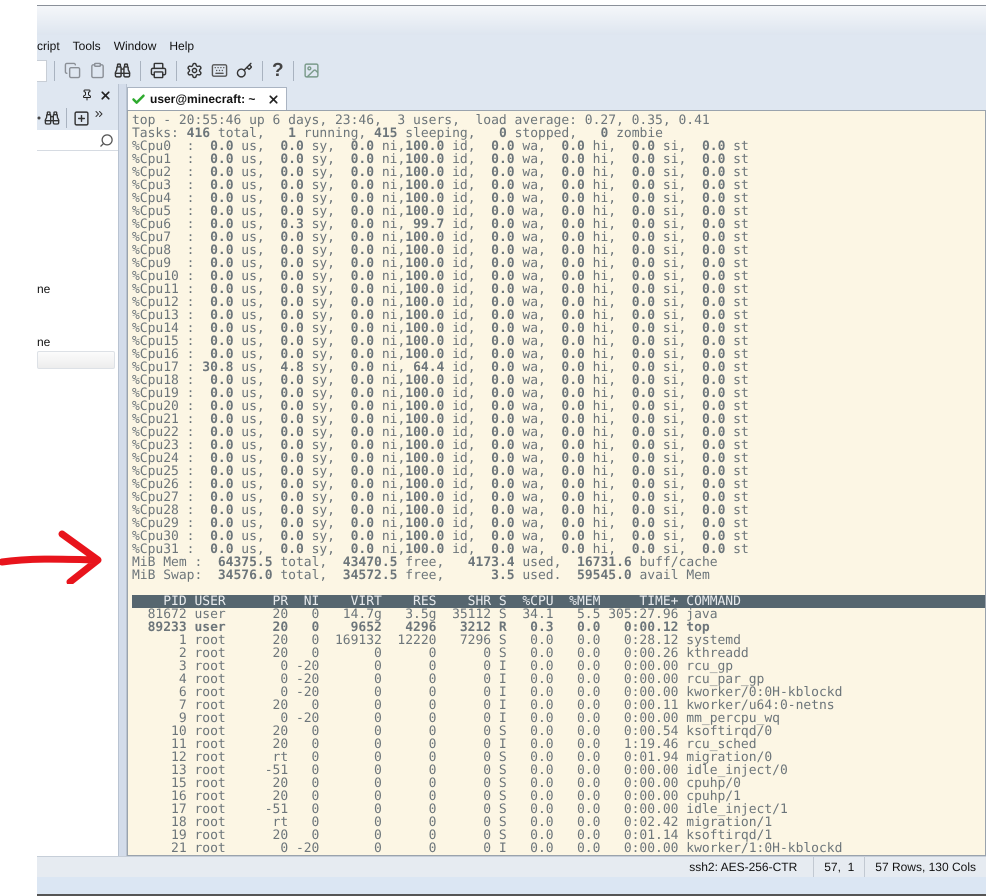  Describe the element at coordinates (440, 159) in the screenshot. I see `terminal-line: %Cpu1 : 0.0 us, 0.0 sy, 0.0 ni,100.0 id, 0.0 wa, 0.0 hi, 0.0 si, 0.0 st` at that location.